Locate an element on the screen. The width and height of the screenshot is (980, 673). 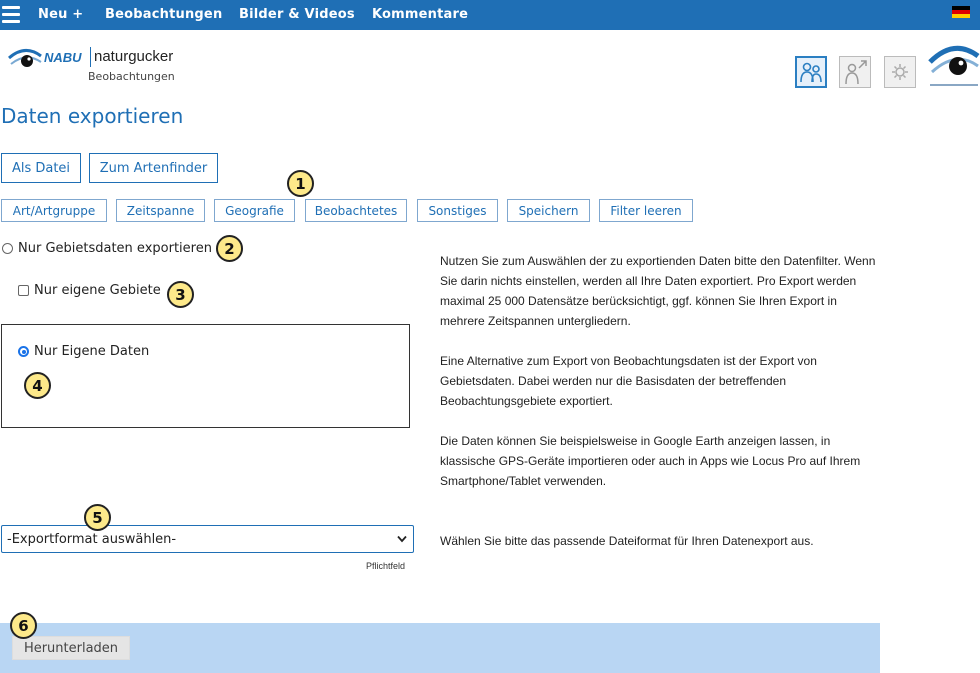
filter-species-button: Art/Artgruppe is located at coordinates (54, 210).